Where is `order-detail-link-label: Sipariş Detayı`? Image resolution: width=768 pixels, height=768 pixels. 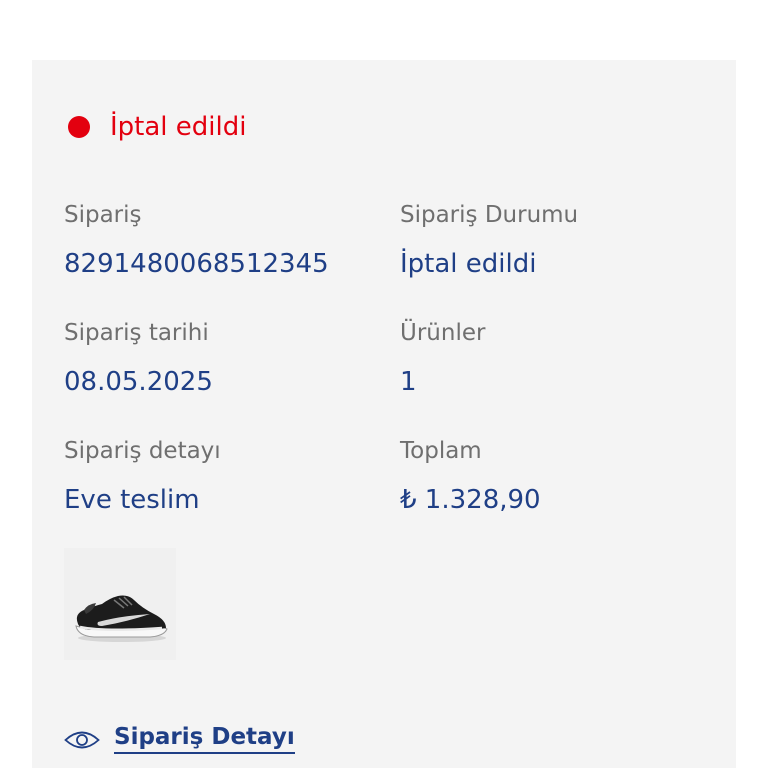 order-detail-link-label: Sipariş Detayı is located at coordinates (204, 740).